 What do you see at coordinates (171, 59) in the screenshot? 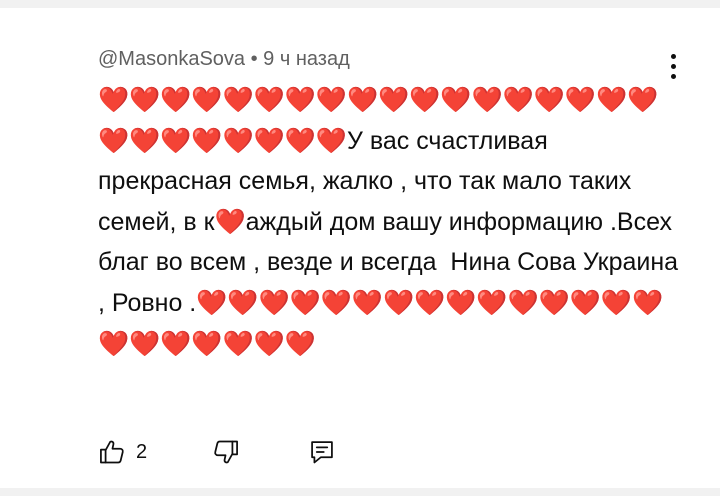
I see `comment-author: @MasonkaSova` at bounding box center [171, 59].